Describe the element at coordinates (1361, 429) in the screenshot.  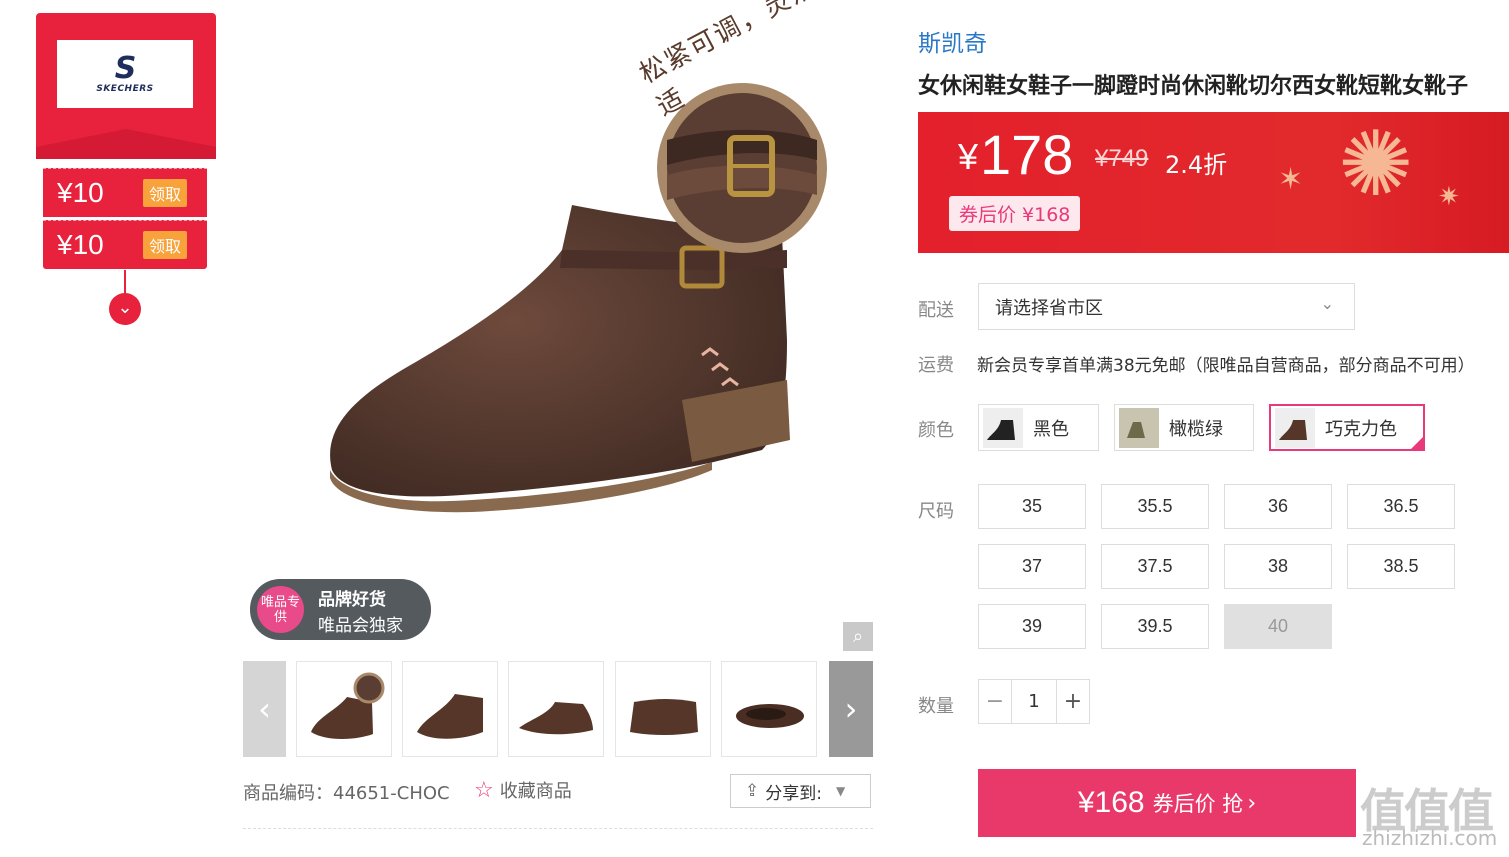
I see `color-option-label: 巧克力色` at that location.